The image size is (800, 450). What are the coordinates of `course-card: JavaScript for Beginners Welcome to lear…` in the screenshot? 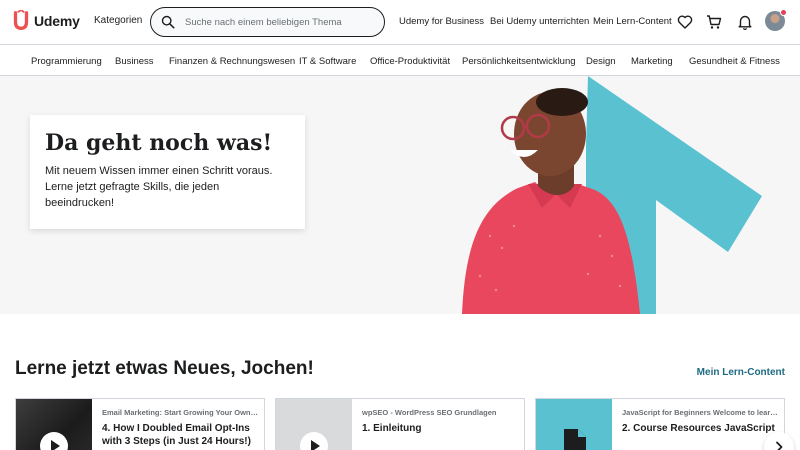 It's located at (660, 424).